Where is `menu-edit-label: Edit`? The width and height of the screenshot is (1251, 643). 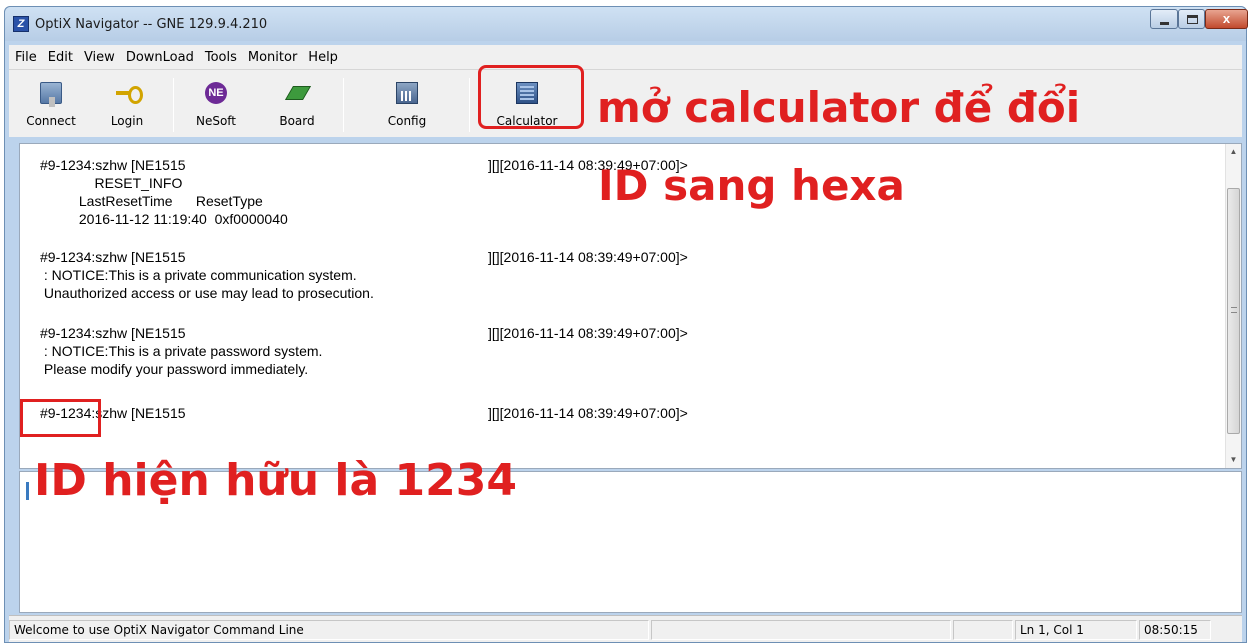
menu-edit-label: Edit is located at coordinates (60, 57).